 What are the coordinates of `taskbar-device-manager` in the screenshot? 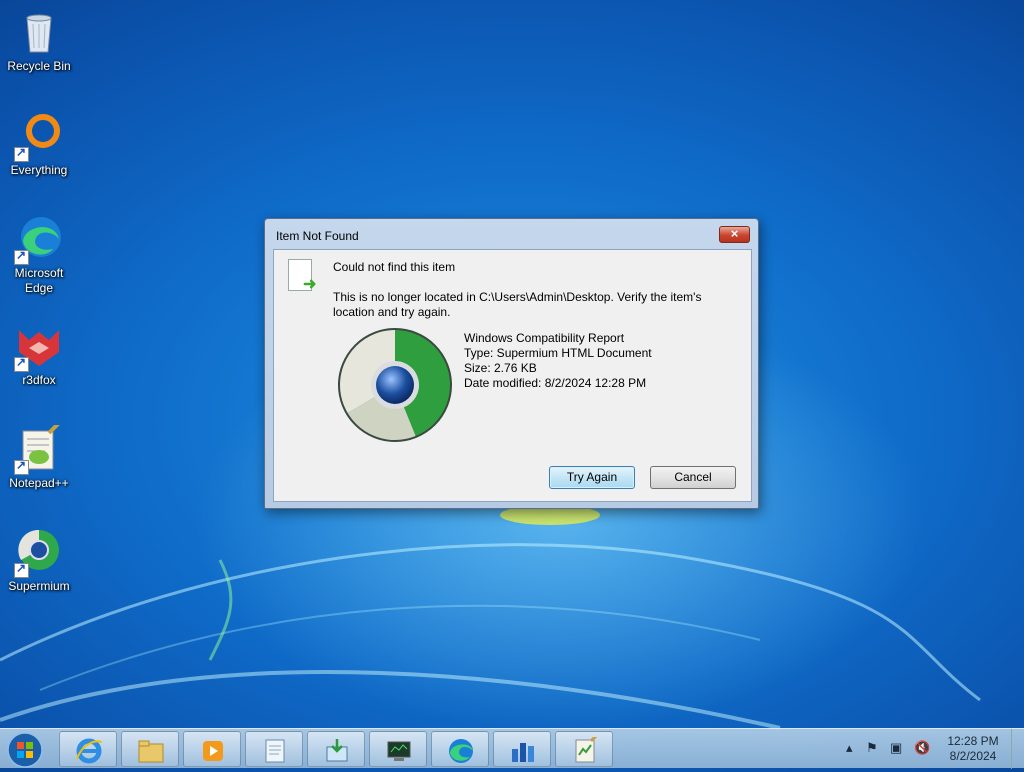 It's located at (398, 749).